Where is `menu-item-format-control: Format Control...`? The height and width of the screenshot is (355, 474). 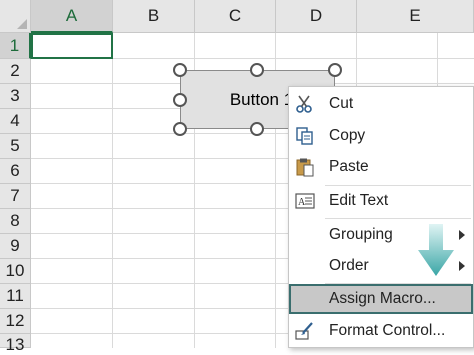 menu-item-format-control: Format Control... is located at coordinates (381, 331).